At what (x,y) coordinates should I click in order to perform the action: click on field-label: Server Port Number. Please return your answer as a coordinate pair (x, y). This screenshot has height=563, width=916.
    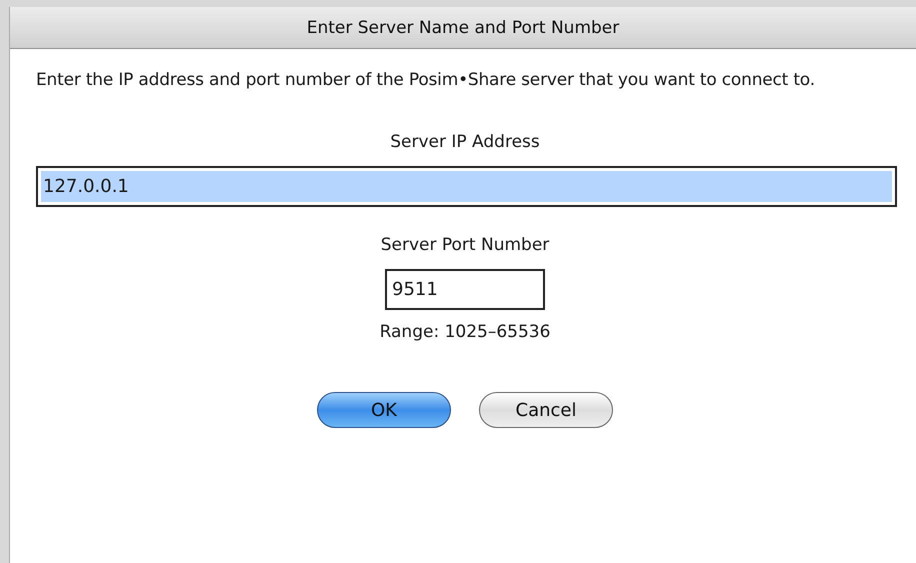
    Looking at the image, I should click on (465, 245).